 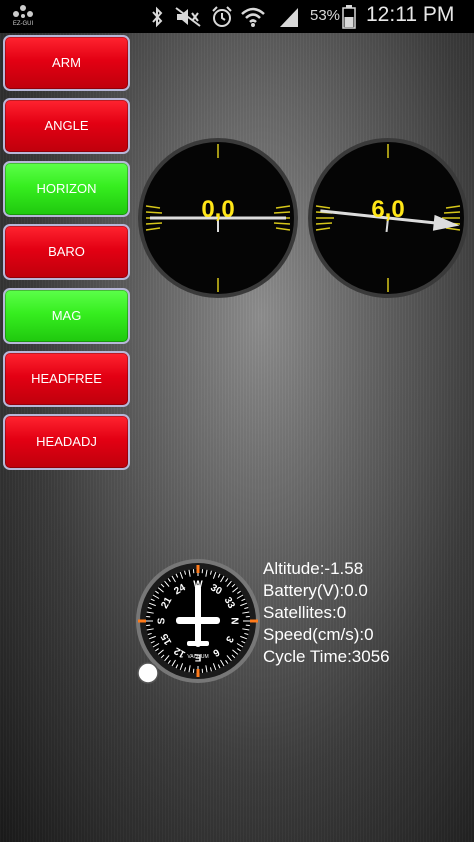 What do you see at coordinates (66, 189) in the screenshot?
I see `mode-button-horizon: HORIZON` at bounding box center [66, 189].